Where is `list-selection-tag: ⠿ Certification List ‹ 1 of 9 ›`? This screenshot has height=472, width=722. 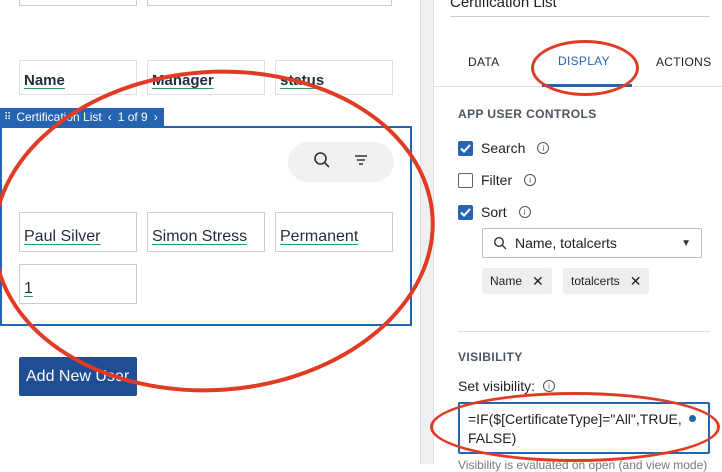 list-selection-tag: ⠿ Certification List ‹ 1 of 9 › is located at coordinates (82, 117).